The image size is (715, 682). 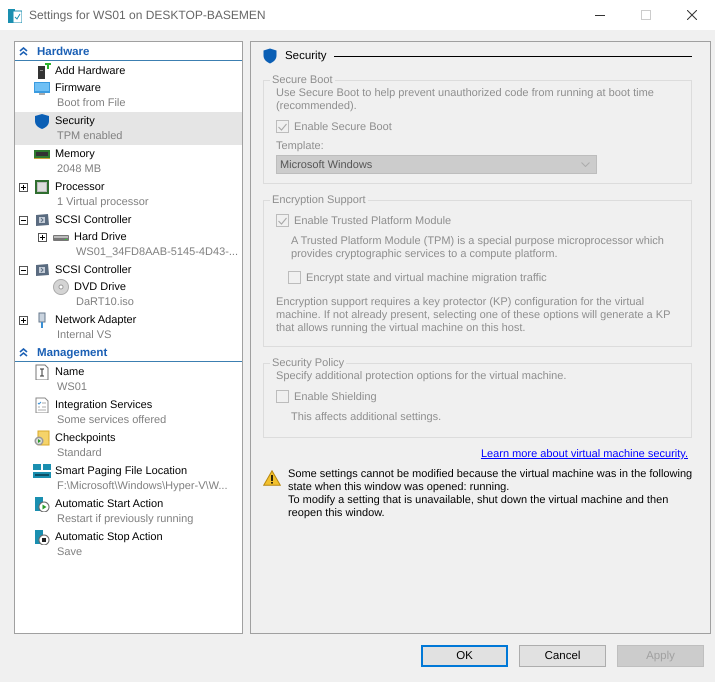 I want to click on item-detail: Save, so click(x=70, y=552).